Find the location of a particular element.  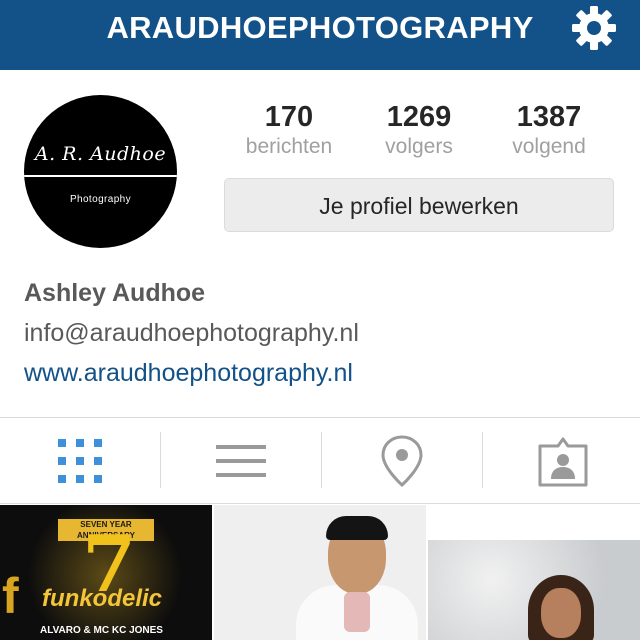

poster-side-letter: f is located at coordinates (10, 596).